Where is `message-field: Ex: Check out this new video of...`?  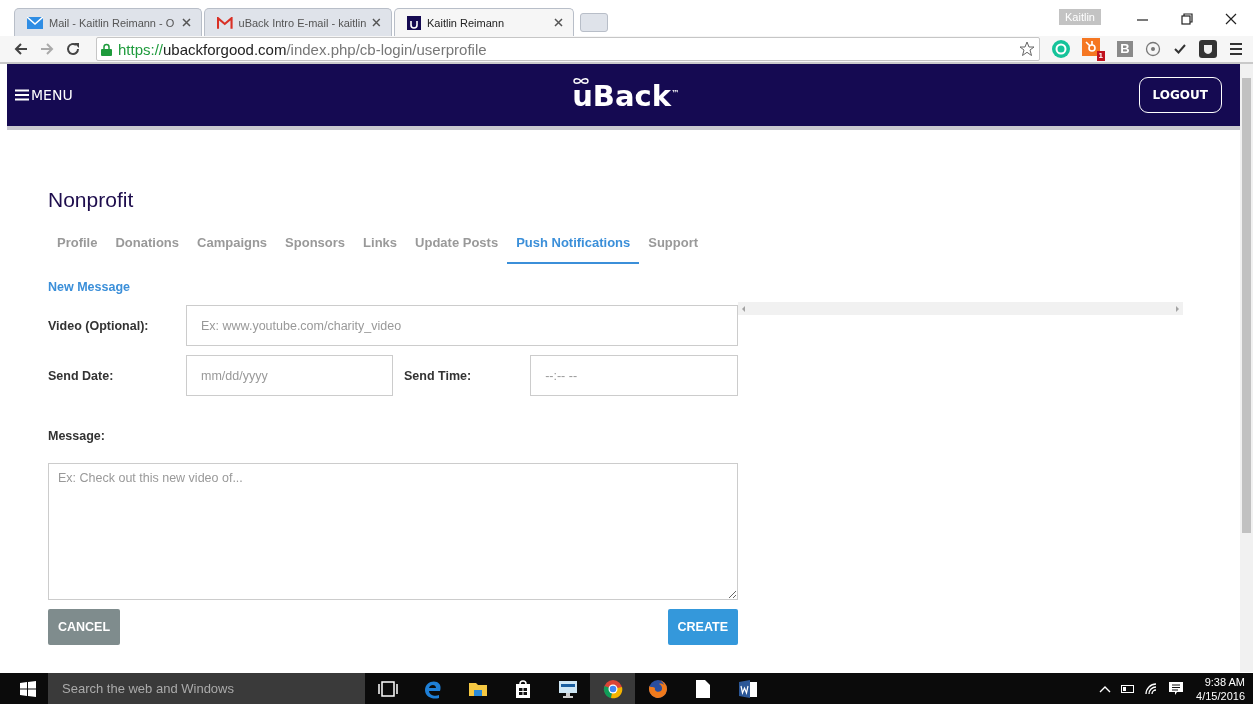 message-field: Ex: Check out this new video of... is located at coordinates (393, 531).